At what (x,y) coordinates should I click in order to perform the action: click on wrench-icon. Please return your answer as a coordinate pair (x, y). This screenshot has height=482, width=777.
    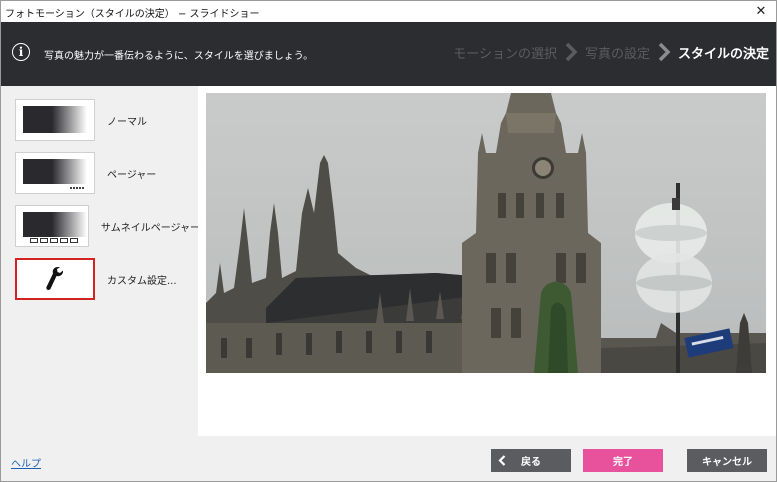
    Looking at the image, I should click on (55, 278).